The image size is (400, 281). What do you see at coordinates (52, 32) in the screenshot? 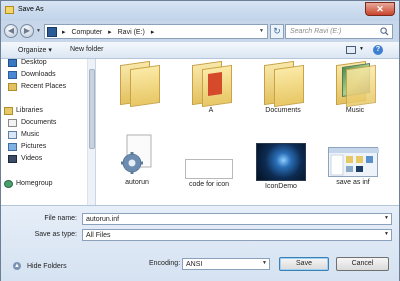
I see `computer-icon` at bounding box center [52, 32].